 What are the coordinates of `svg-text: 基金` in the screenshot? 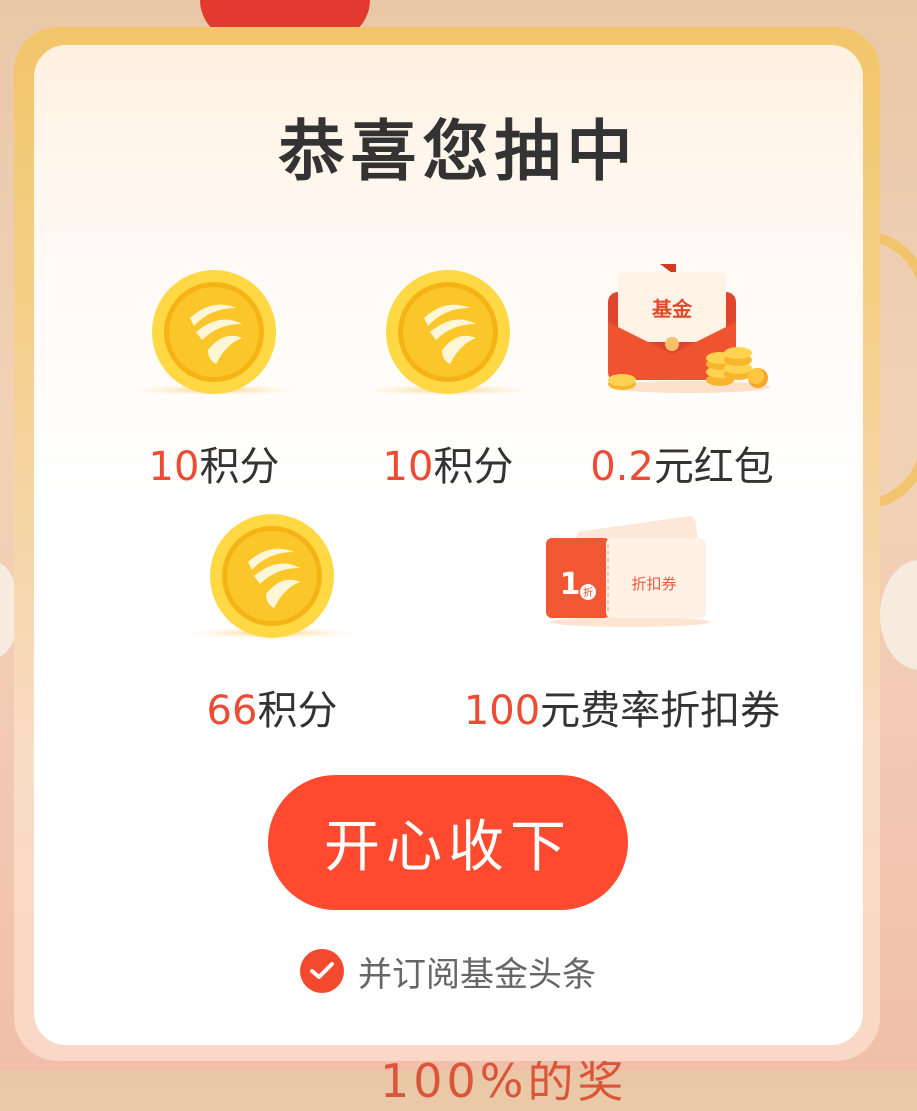 It's located at (672, 309).